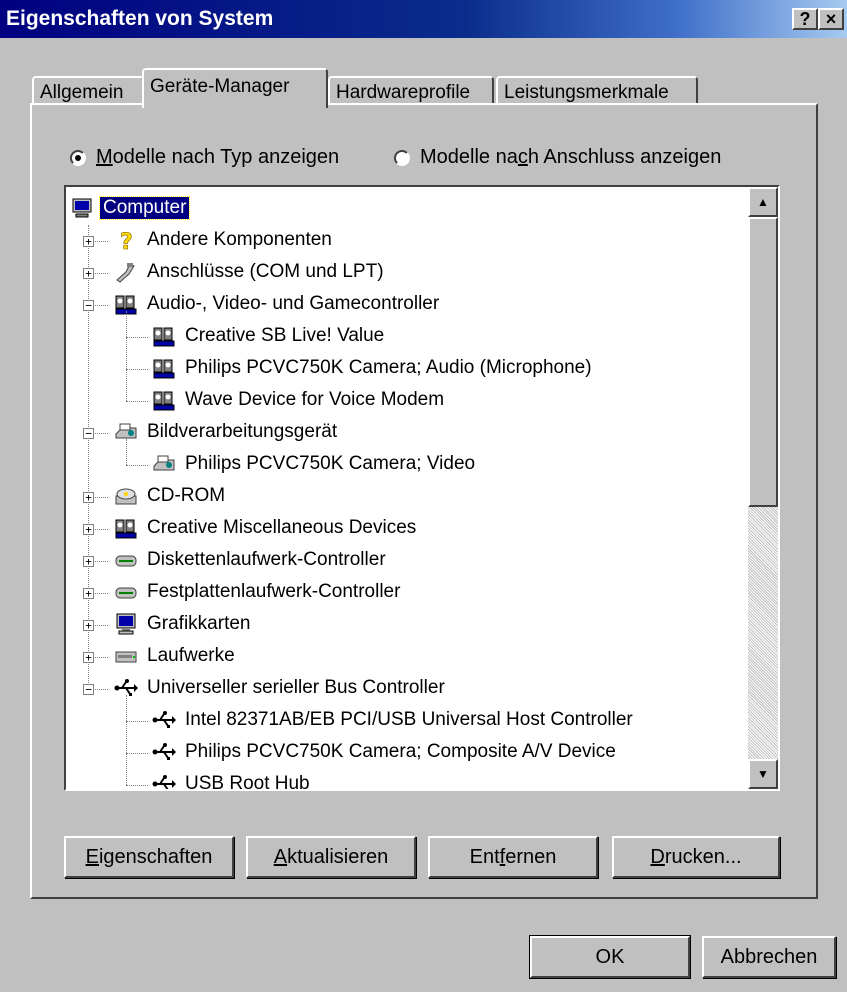 This screenshot has height=992, width=847. I want to click on tree-item: Festplattenlaufwerk-Controller, so click(258, 592).